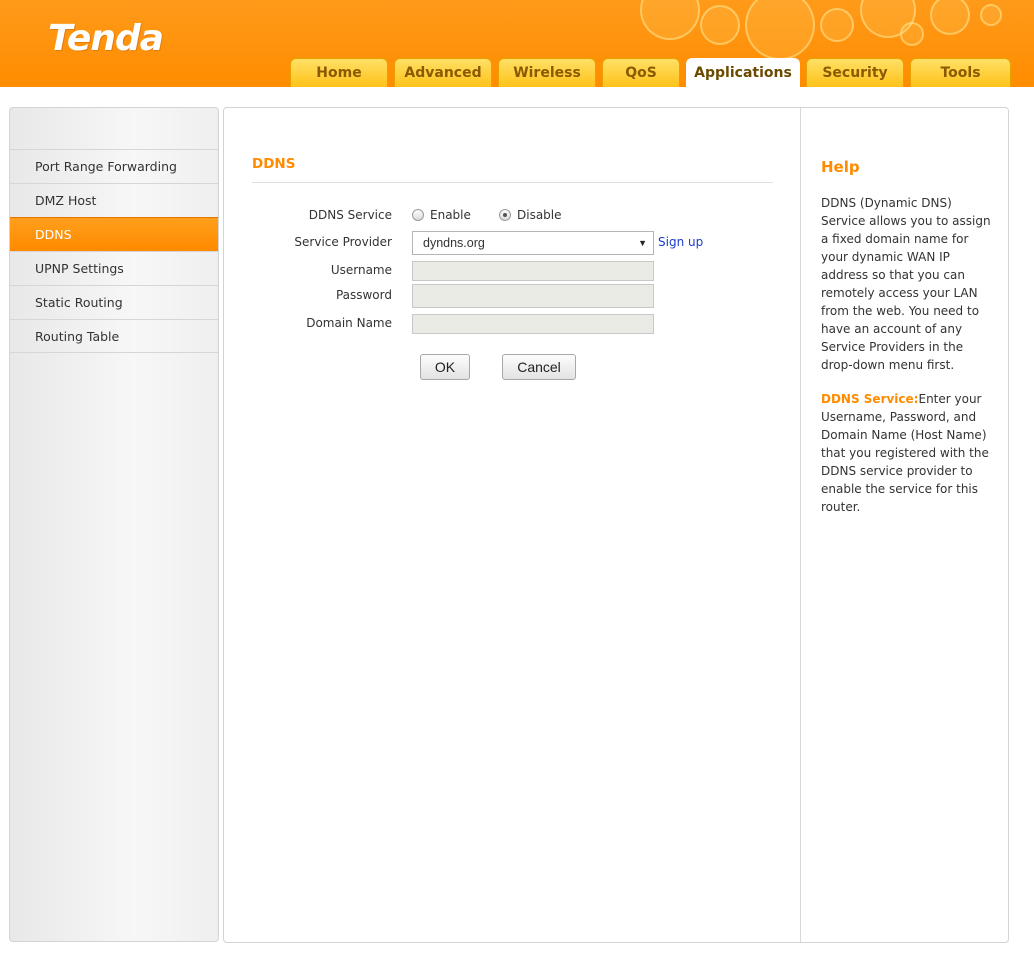  I want to click on dropdown-arrow-icon: ▼, so click(642, 243).